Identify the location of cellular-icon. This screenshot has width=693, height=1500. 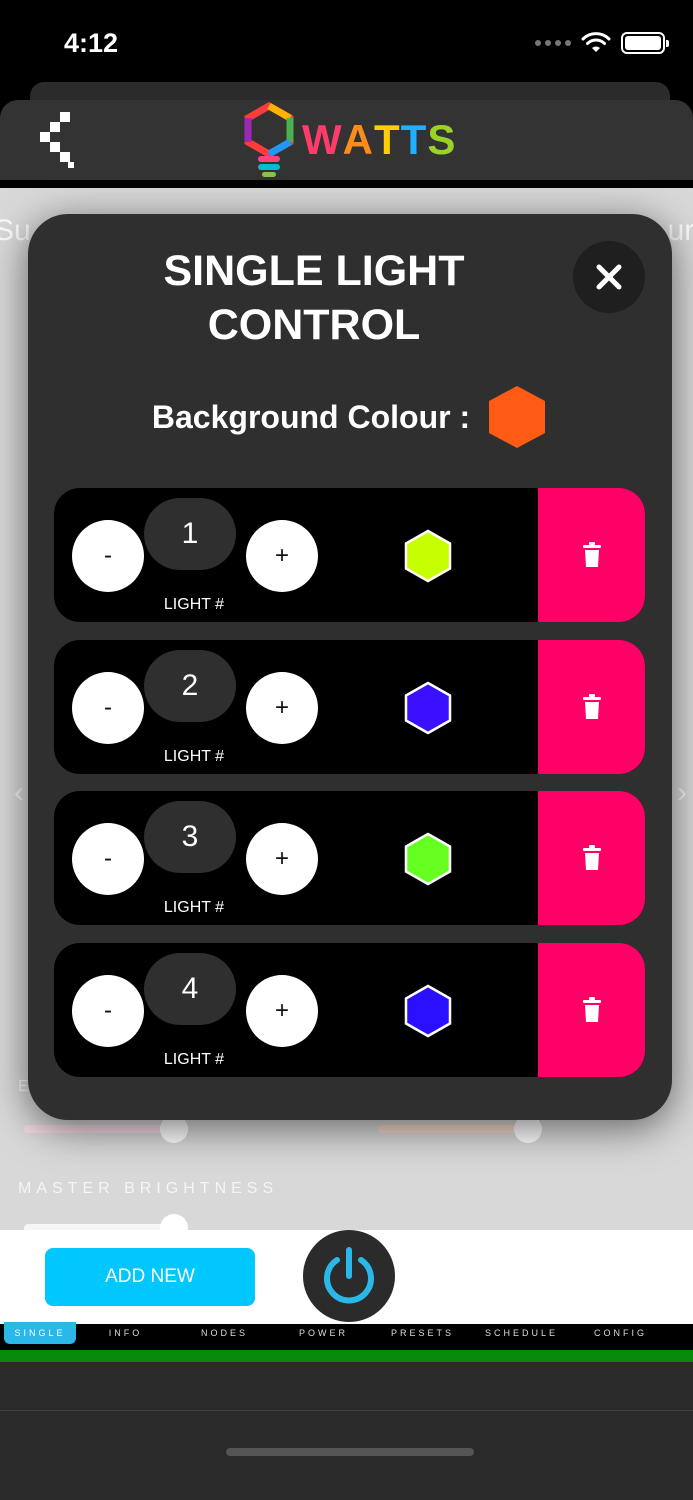
(553, 43).